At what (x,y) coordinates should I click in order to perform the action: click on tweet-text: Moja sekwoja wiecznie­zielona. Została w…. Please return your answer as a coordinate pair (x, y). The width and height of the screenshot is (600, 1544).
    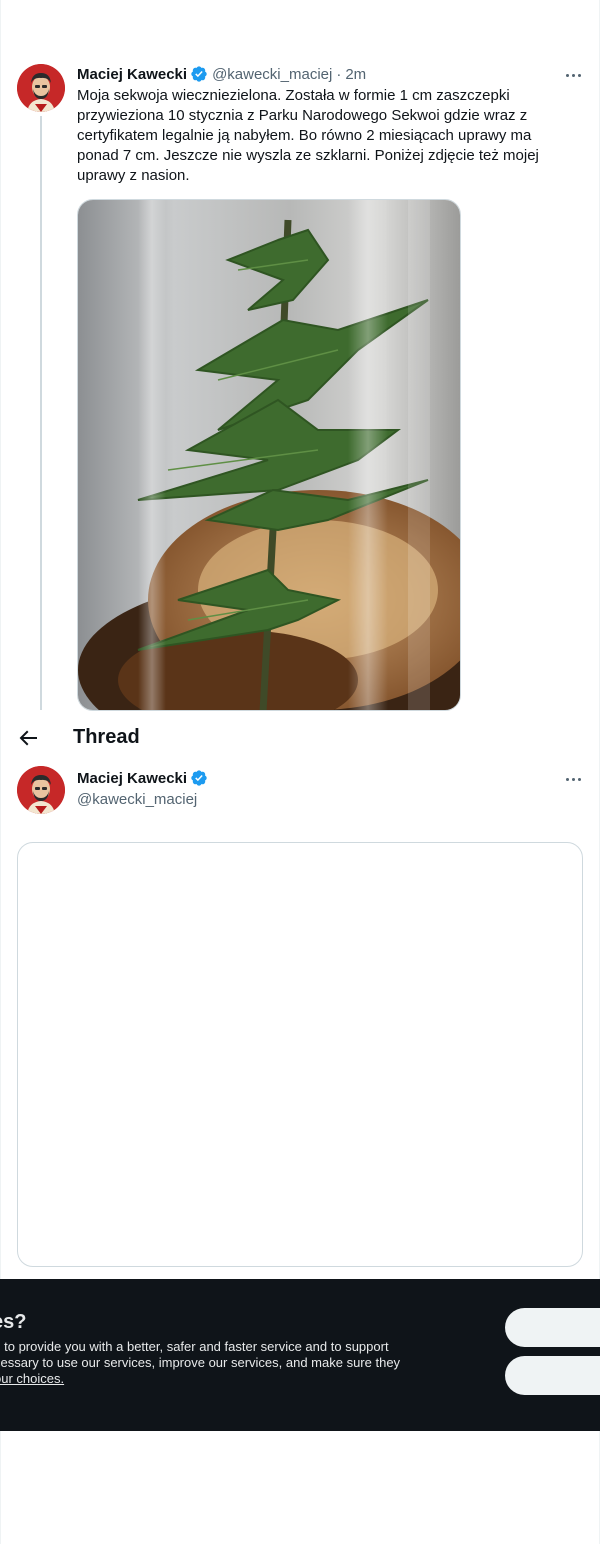
    Looking at the image, I should click on (308, 135).